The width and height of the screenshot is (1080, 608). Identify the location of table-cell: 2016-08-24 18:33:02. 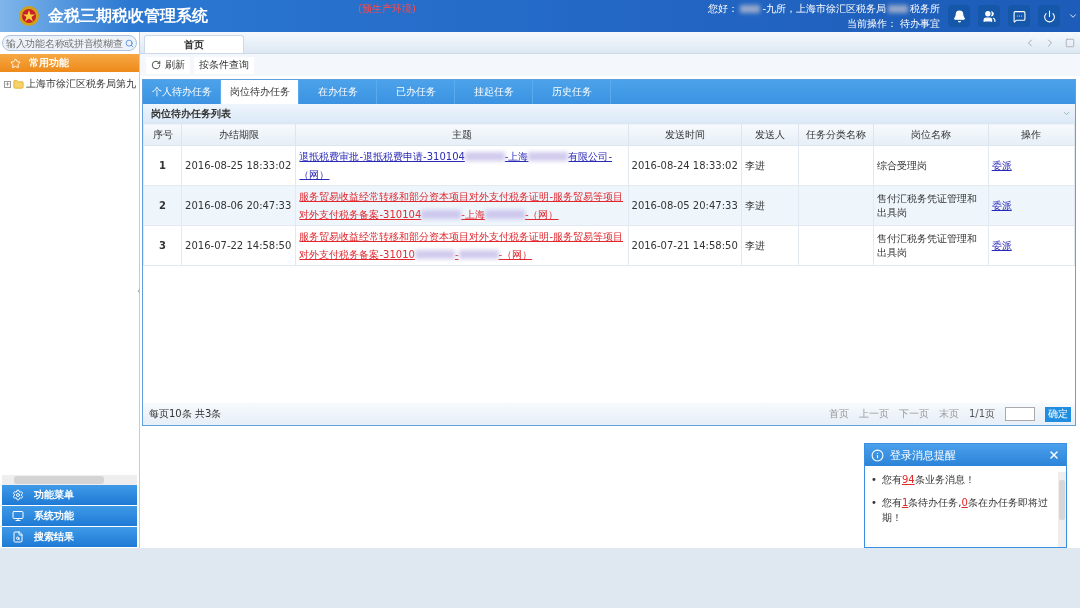
(685, 165).